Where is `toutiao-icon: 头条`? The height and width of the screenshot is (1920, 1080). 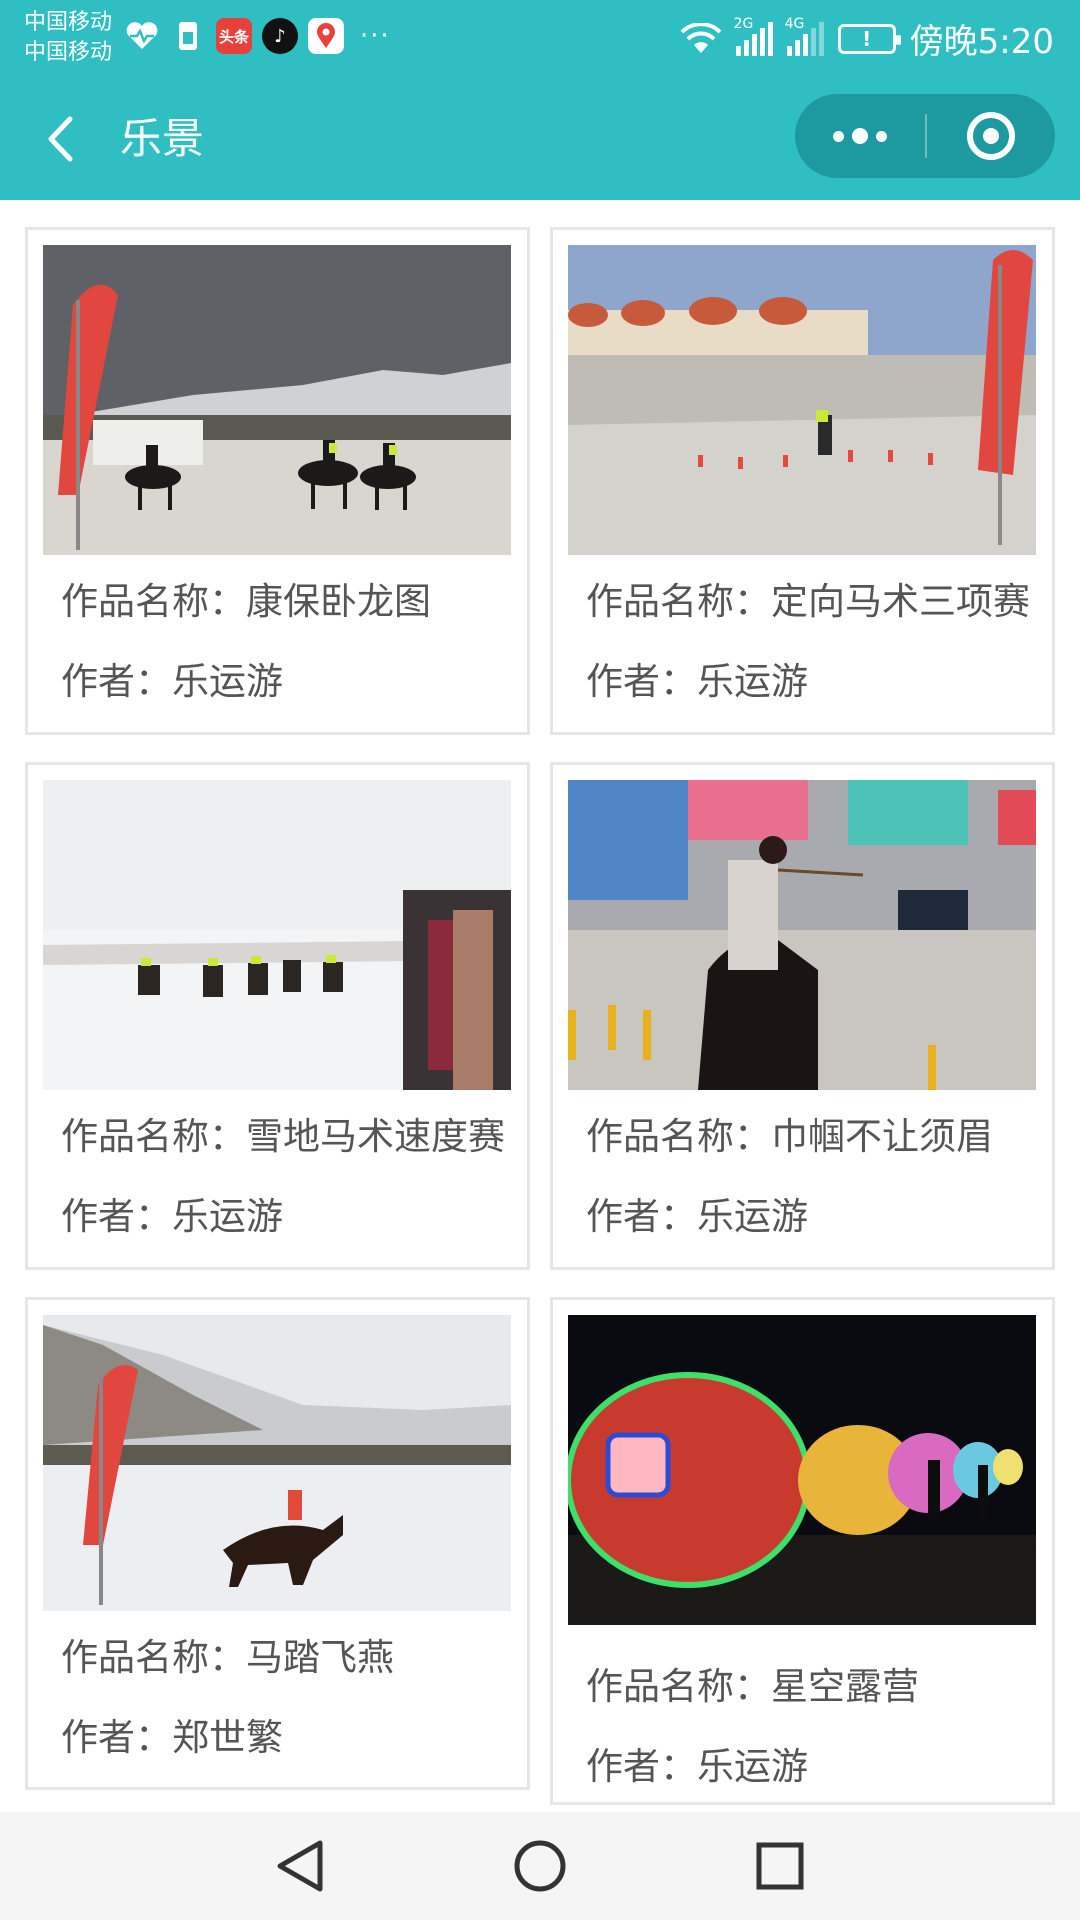
toutiao-icon: 头条 is located at coordinates (234, 36).